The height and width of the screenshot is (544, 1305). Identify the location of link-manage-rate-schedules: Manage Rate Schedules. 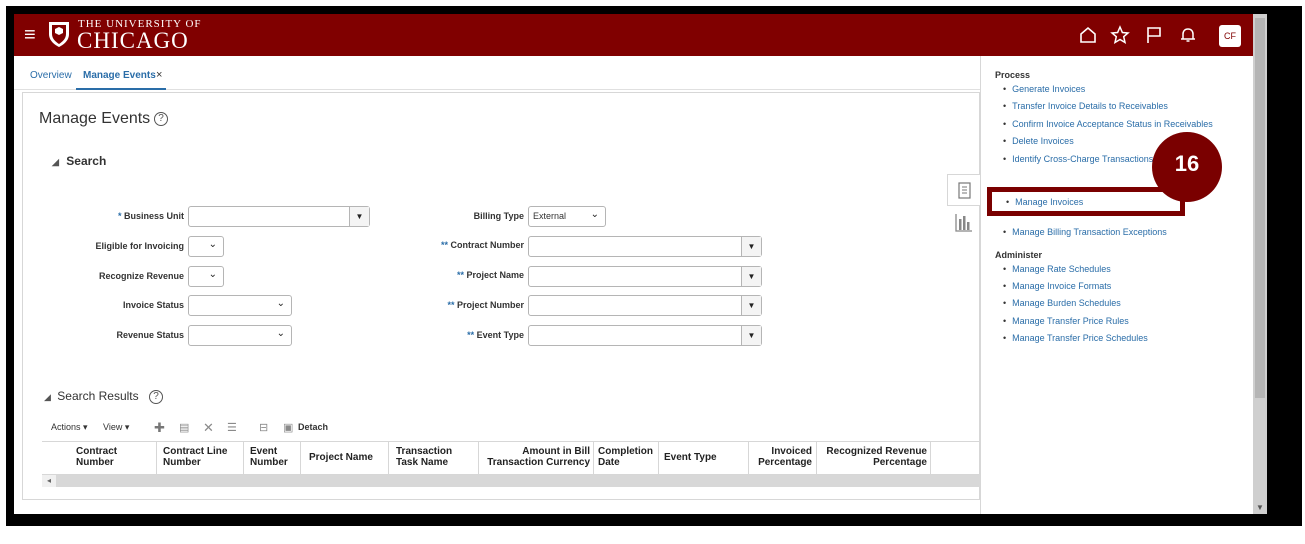
(1057, 269).